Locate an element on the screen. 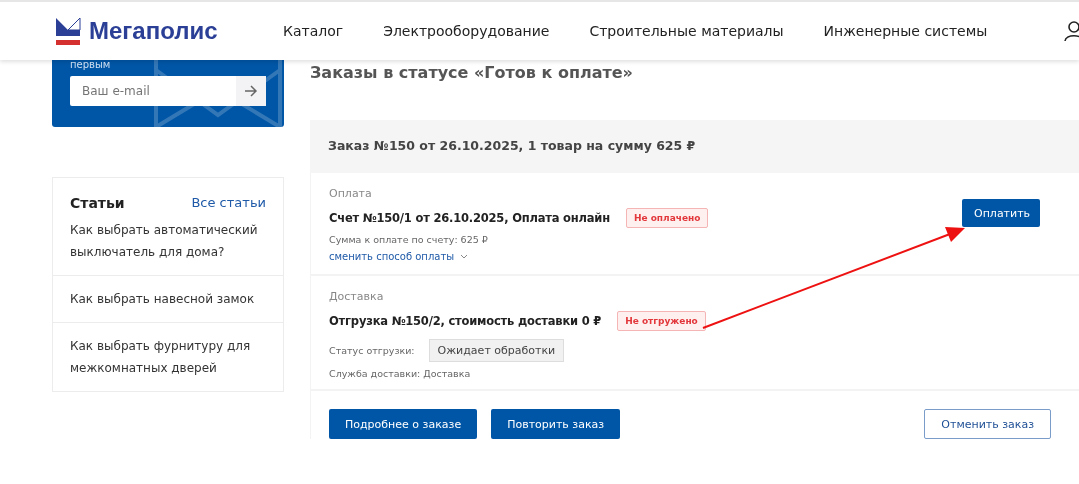 The width and height of the screenshot is (1079, 484). section-label: Оплата is located at coordinates (351, 193).